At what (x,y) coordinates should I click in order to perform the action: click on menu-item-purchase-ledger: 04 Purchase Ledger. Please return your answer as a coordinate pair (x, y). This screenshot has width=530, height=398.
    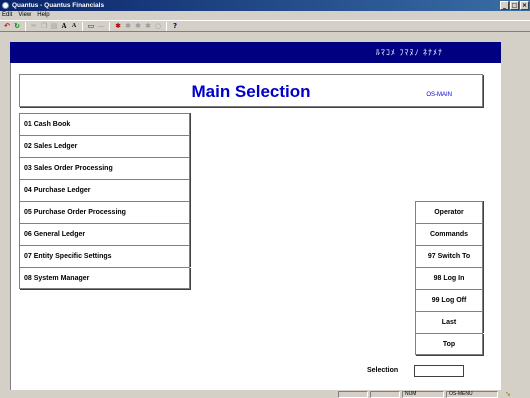
    Looking at the image, I should click on (104, 190).